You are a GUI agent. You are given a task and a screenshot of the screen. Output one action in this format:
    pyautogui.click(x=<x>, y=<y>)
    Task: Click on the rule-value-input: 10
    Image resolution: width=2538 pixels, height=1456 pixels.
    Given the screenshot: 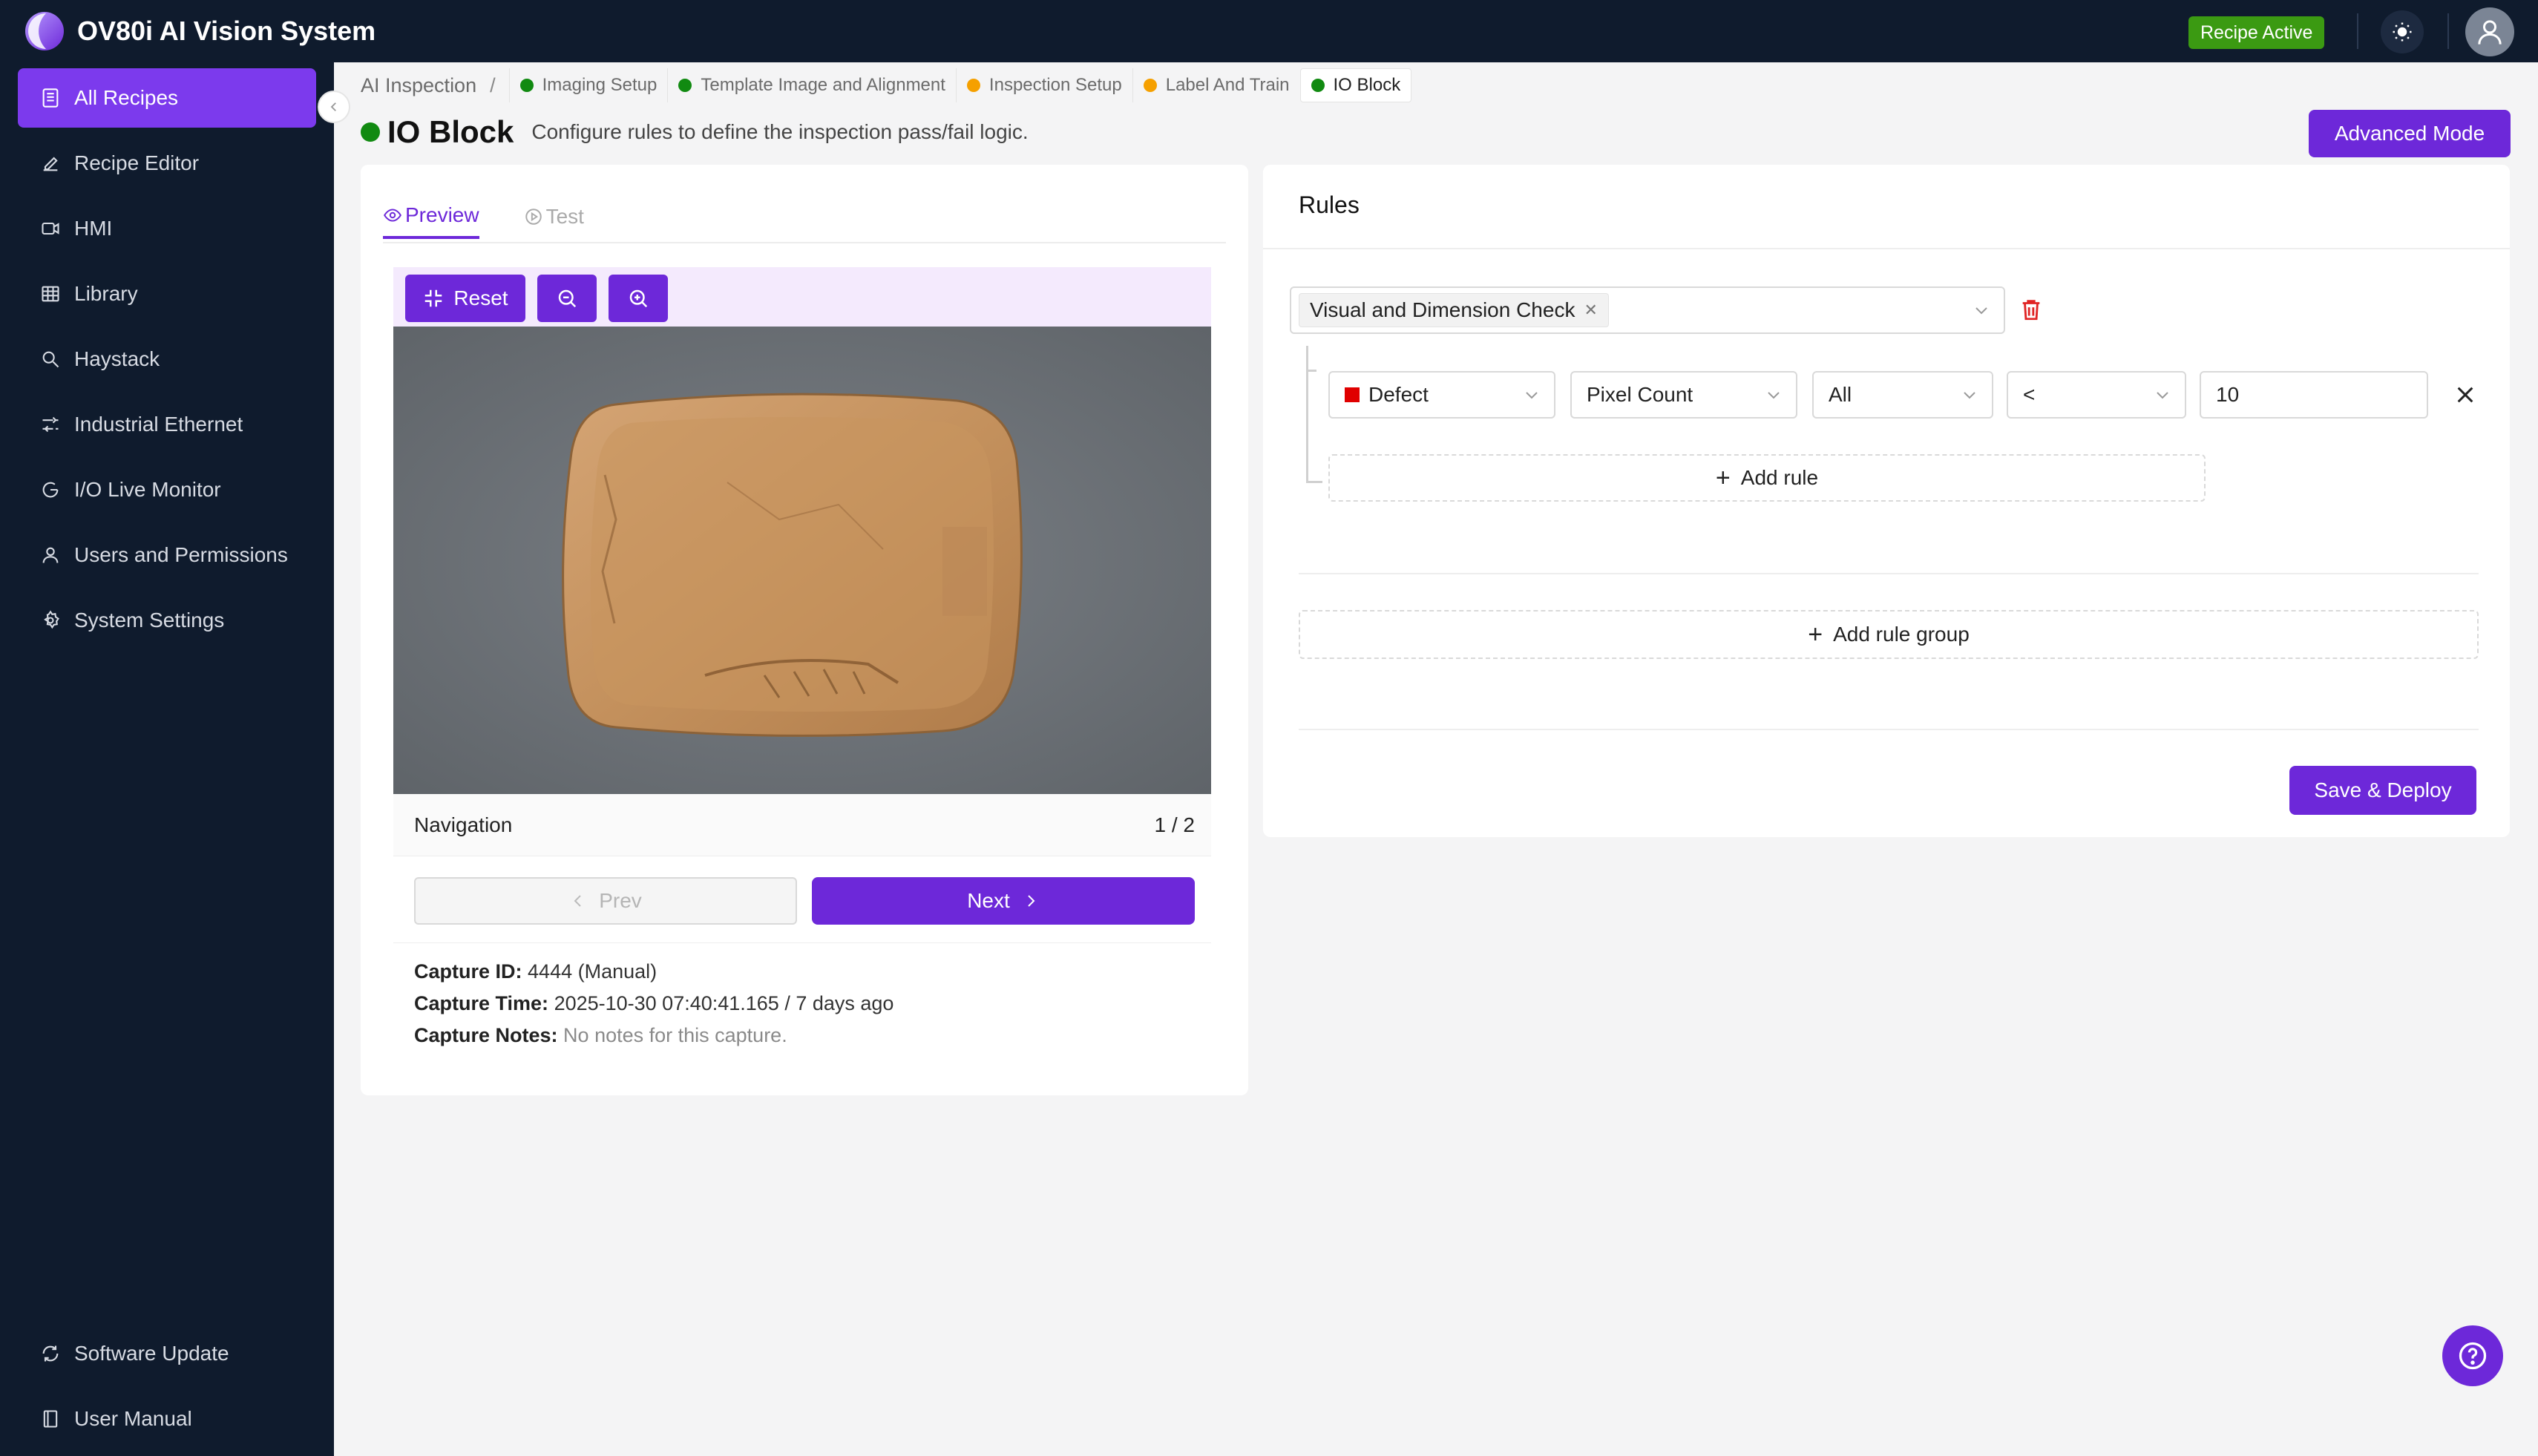 What is the action you would take?
    pyautogui.click(x=2314, y=395)
    